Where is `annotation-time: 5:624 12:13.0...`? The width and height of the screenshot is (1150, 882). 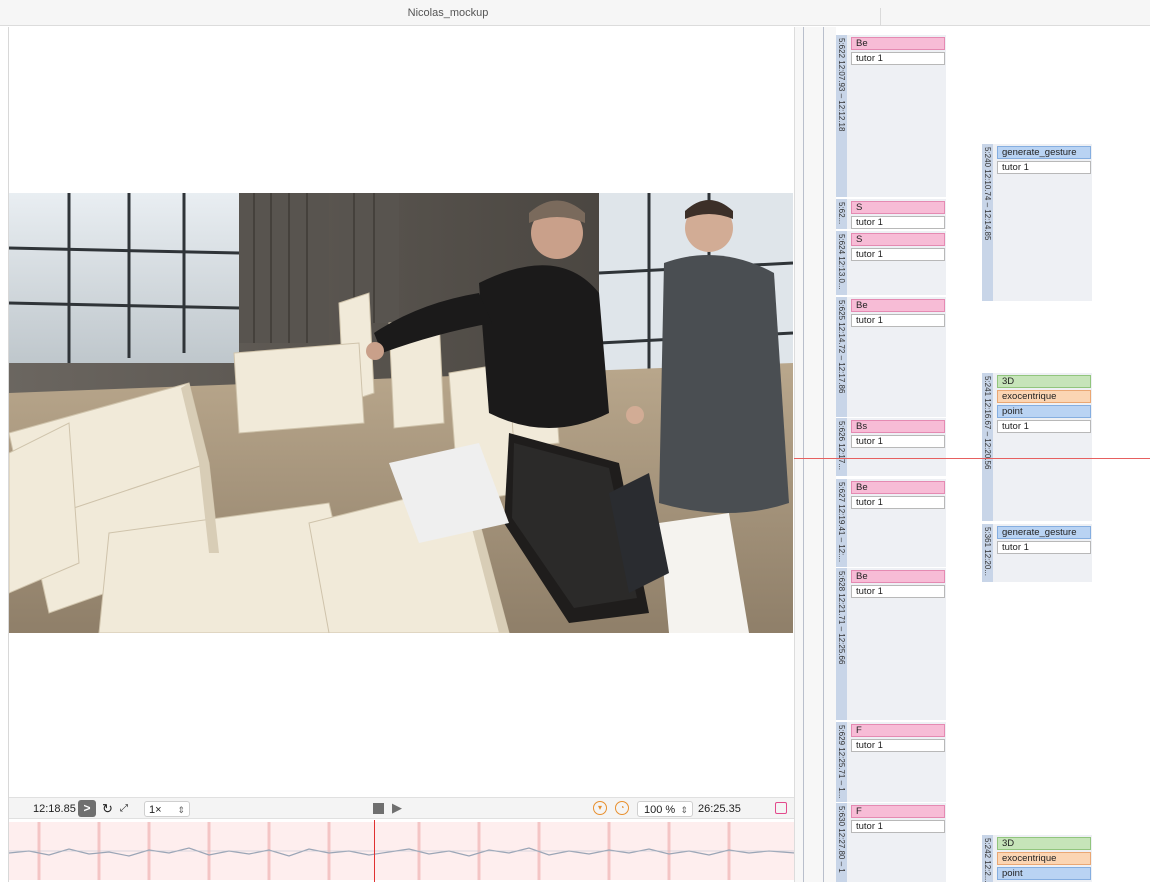
annotation-time: 5:624 12:13.0... is located at coordinates (841, 262).